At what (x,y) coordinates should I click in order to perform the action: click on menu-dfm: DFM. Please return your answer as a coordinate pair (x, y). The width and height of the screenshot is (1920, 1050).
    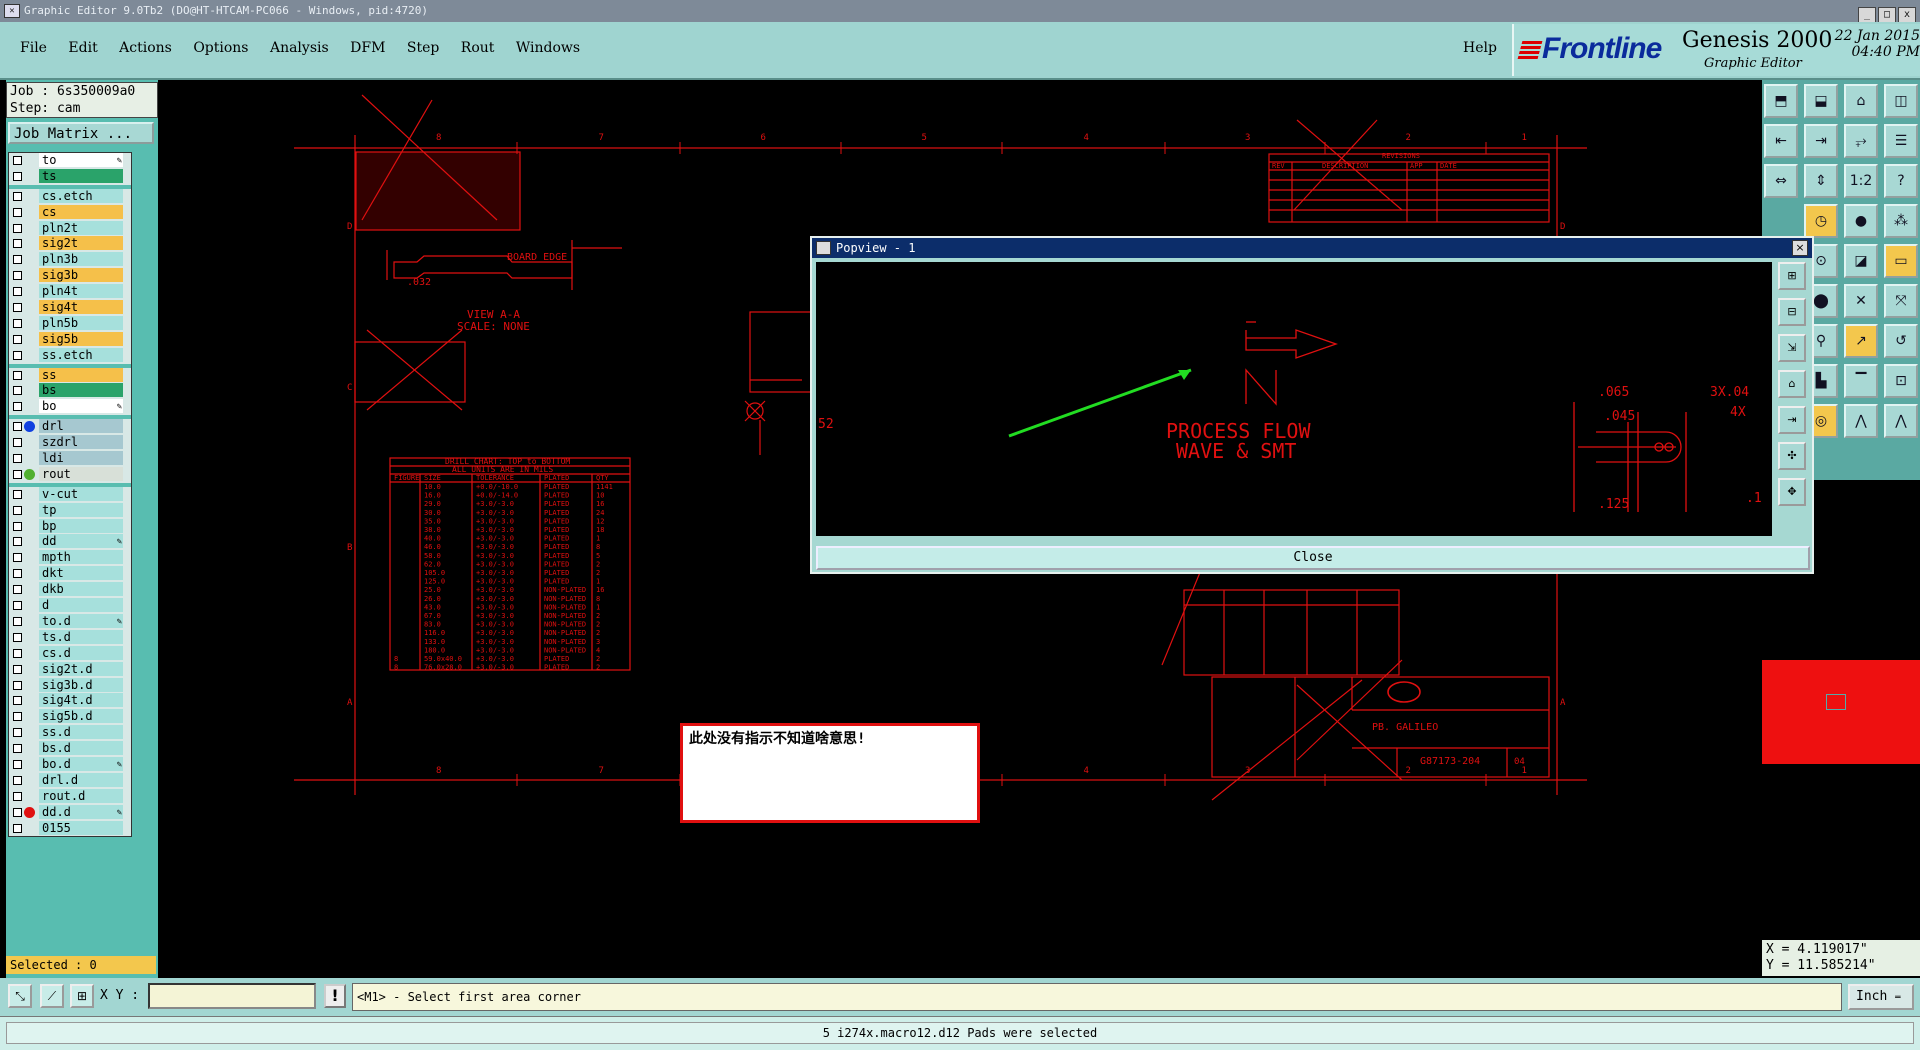
    Looking at the image, I should click on (367, 48).